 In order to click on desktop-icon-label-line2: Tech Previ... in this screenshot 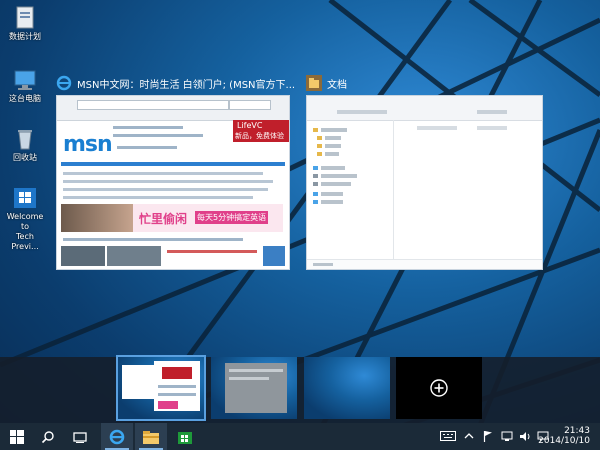, I will do `click(25, 241)`.